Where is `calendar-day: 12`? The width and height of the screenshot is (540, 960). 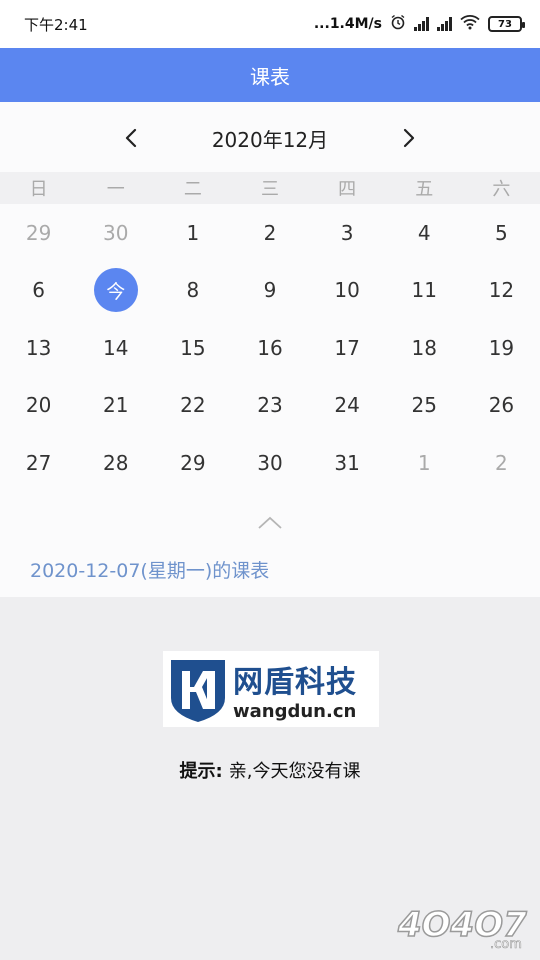
calendar-day: 12 is located at coordinates (501, 291).